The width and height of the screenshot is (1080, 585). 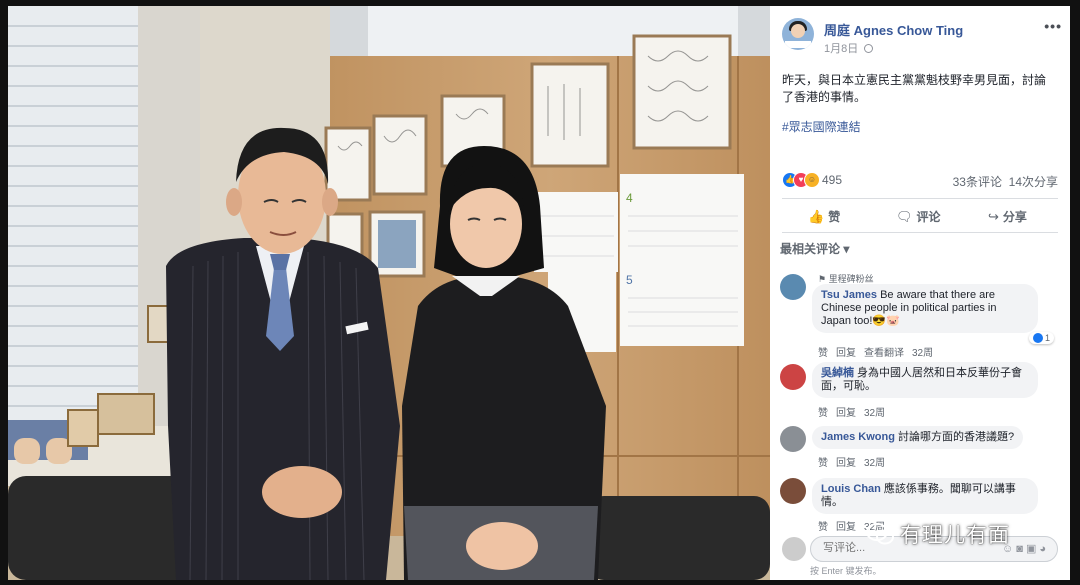 What do you see at coordinates (925, 496) in the screenshot?
I see `comment-bubble: Louis Chan 應該係事務。聞聊可以講事情。` at bounding box center [925, 496].